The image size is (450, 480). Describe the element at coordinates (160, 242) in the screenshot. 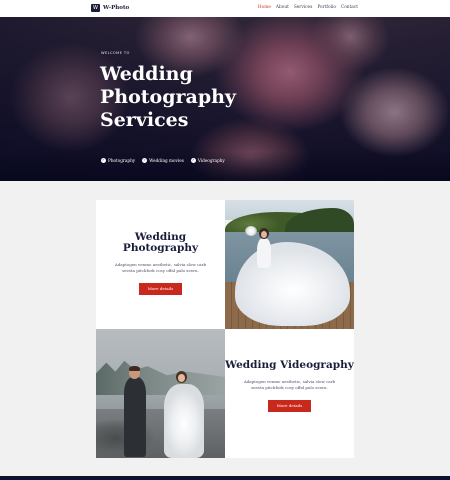

I see `service-title: Wedding Photography` at that location.